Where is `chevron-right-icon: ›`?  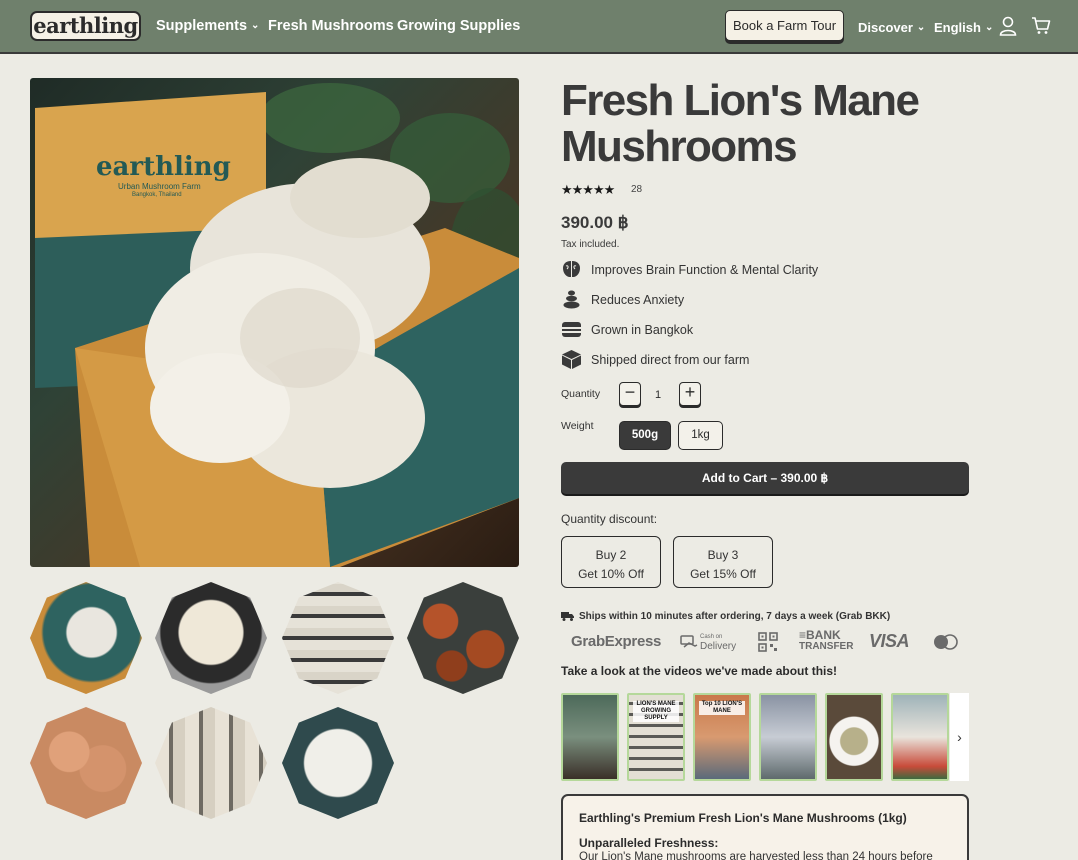 chevron-right-icon: › is located at coordinates (959, 737).